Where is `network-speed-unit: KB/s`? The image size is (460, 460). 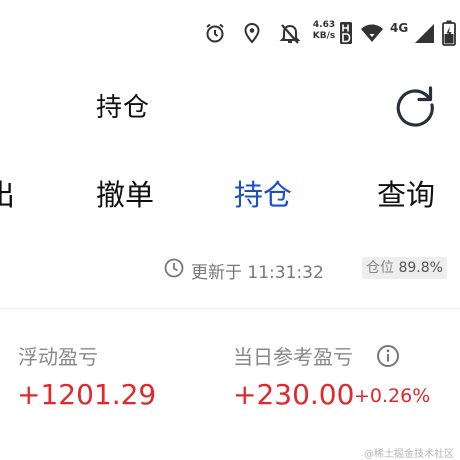
network-speed-unit: KB/s is located at coordinates (324, 36).